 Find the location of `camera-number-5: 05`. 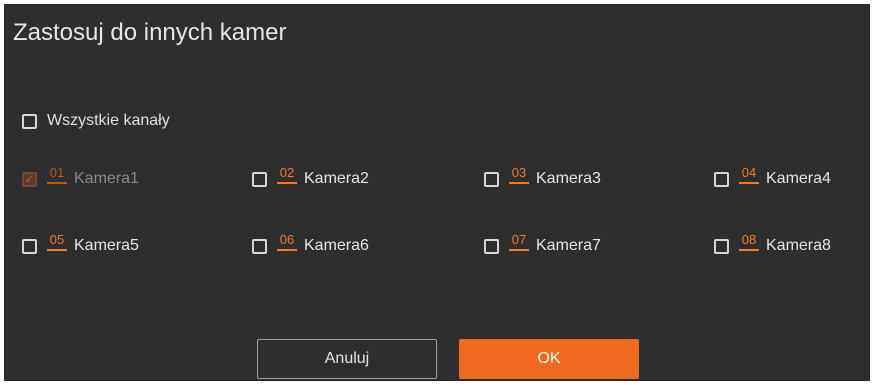

camera-number-5: 05 is located at coordinates (57, 242).